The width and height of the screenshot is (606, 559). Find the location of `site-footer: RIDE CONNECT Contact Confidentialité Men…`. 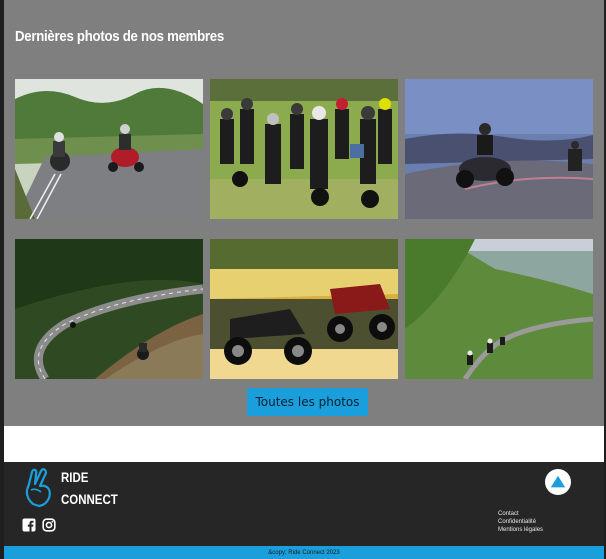

site-footer: RIDE CONNECT Contact Confidentialité Men… is located at coordinates (304, 504).